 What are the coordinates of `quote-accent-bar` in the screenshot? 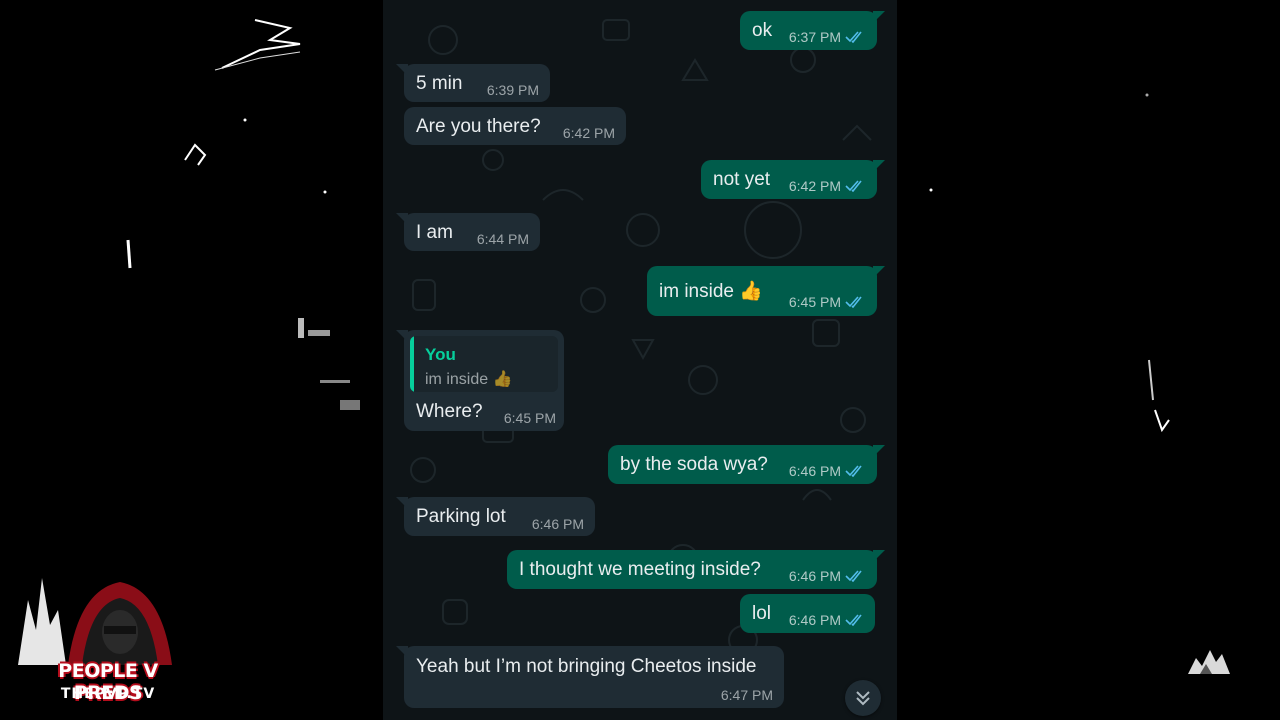 It's located at (412, 364).